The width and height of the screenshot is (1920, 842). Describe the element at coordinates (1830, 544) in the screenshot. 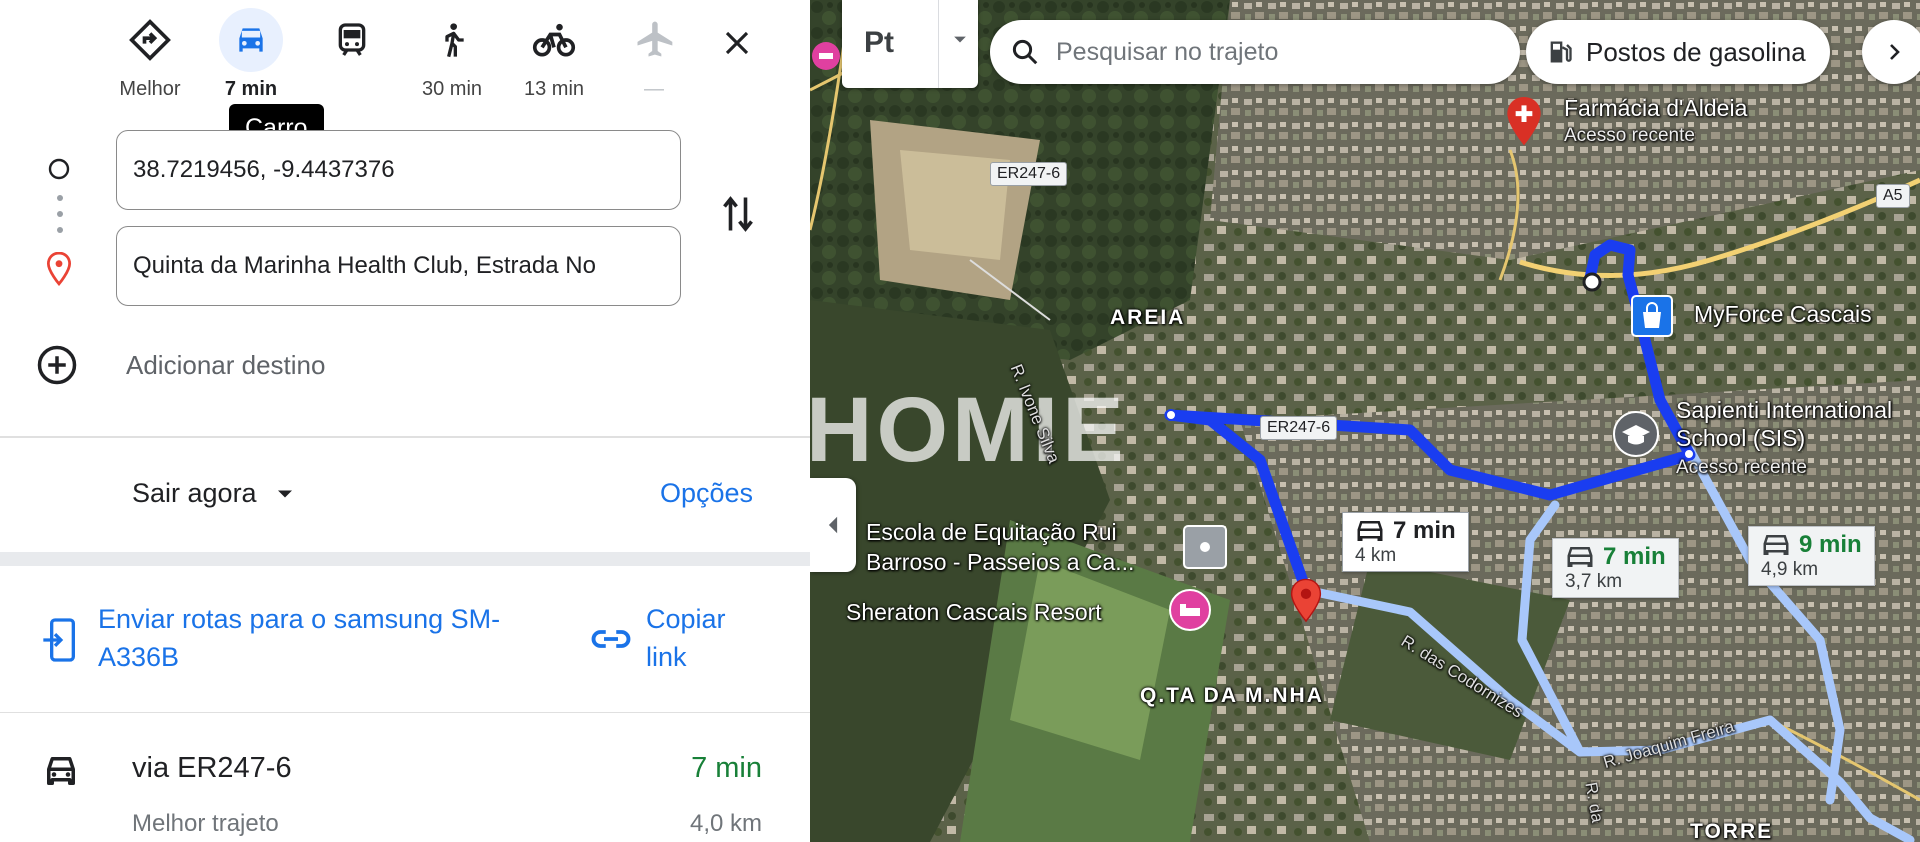

I see `callout-time: 9 min` at that location.